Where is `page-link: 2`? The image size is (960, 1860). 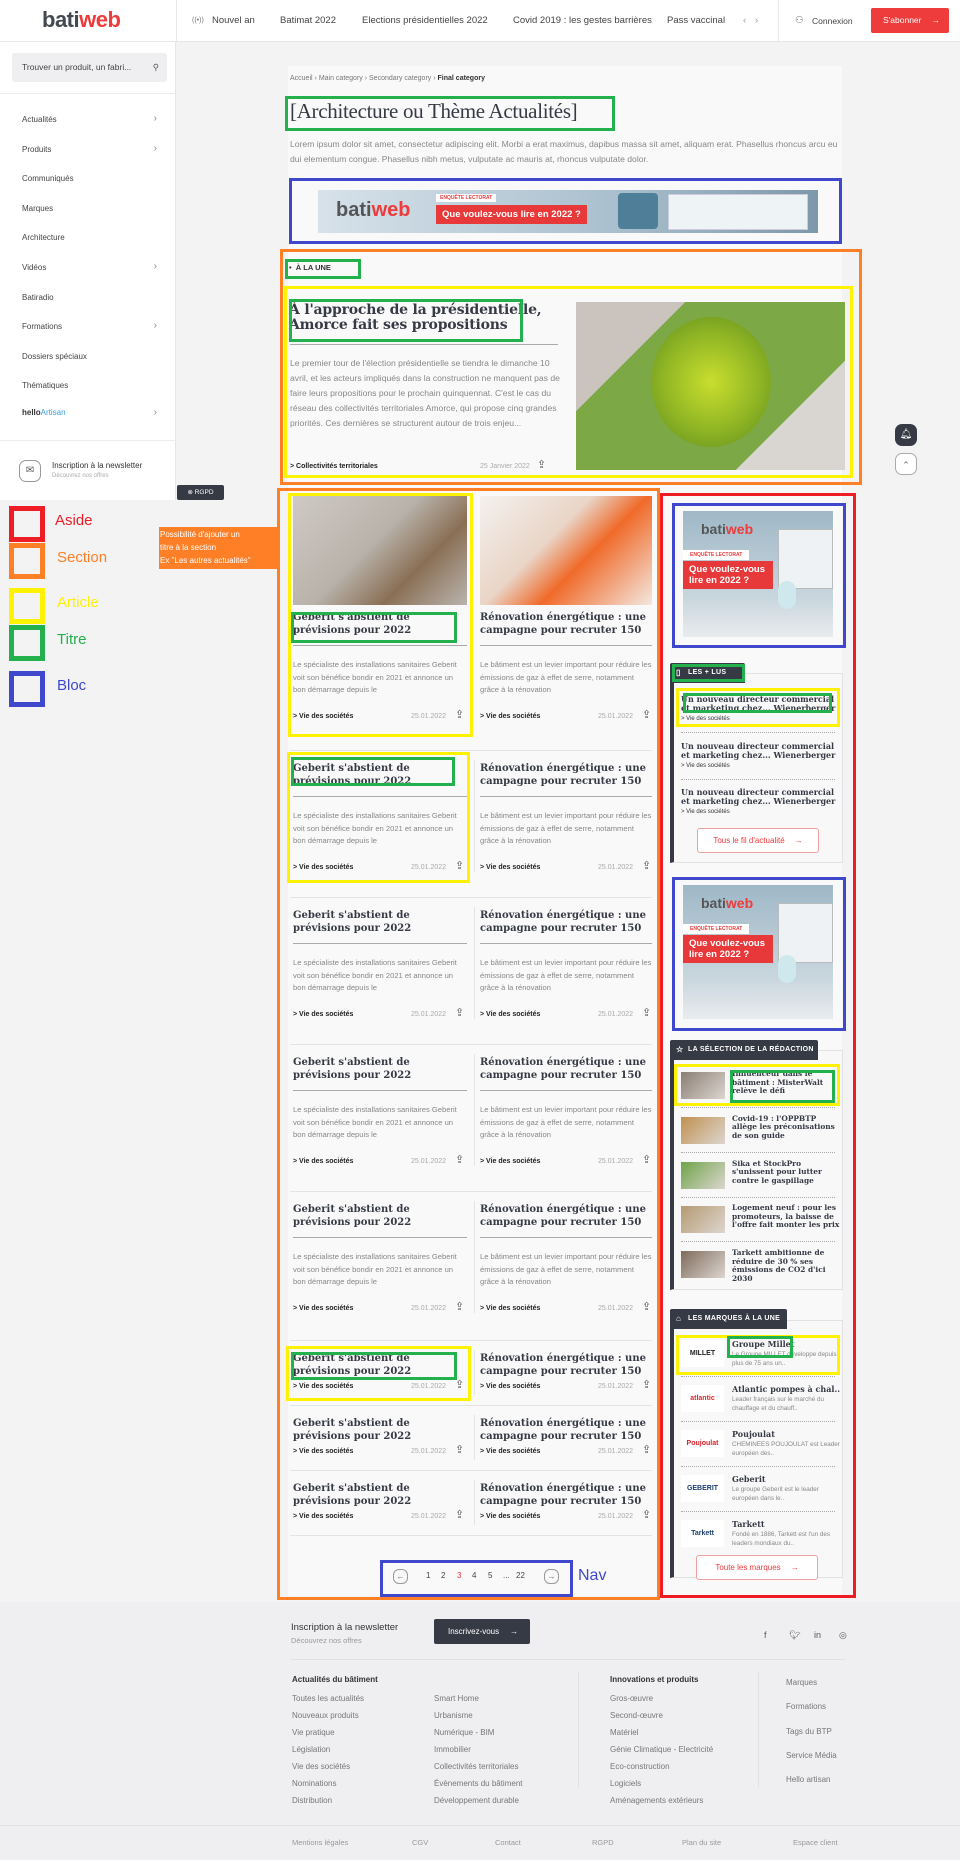
page-link: 2 is located at coordinates (443, 1575).